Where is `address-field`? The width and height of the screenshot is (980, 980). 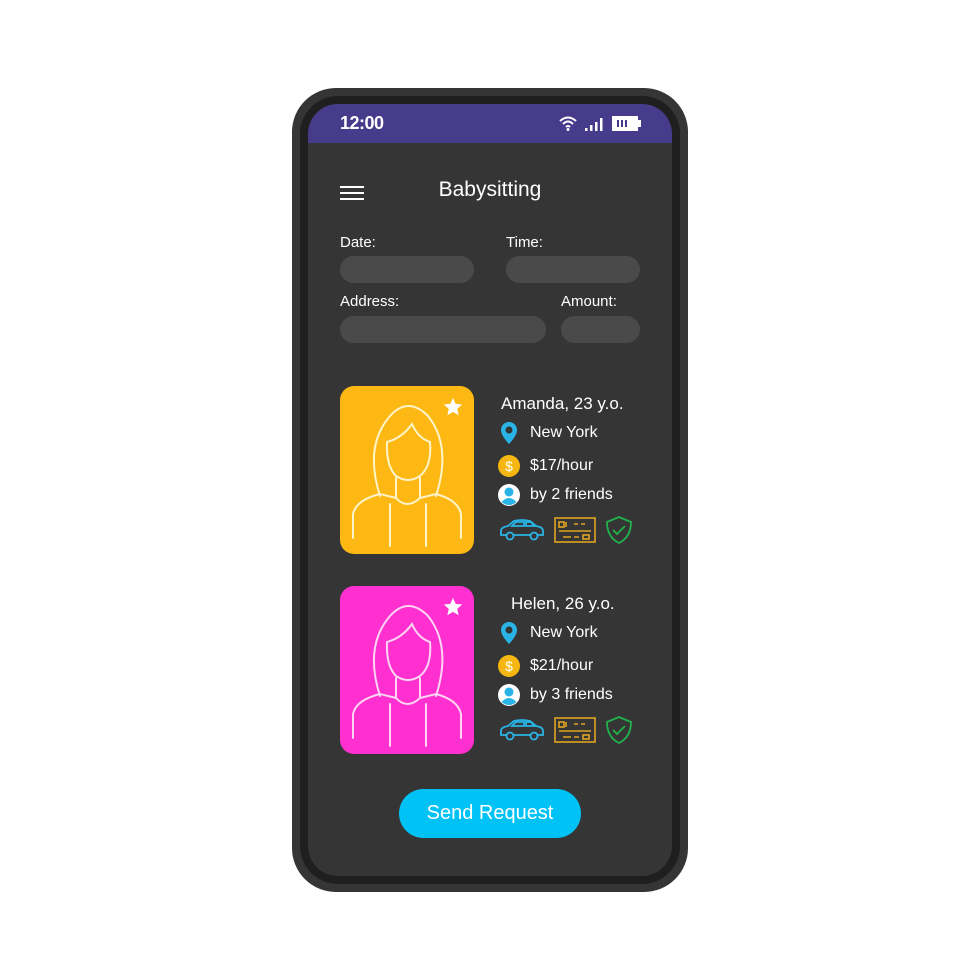
address-field is located at coordinates (443, 329).